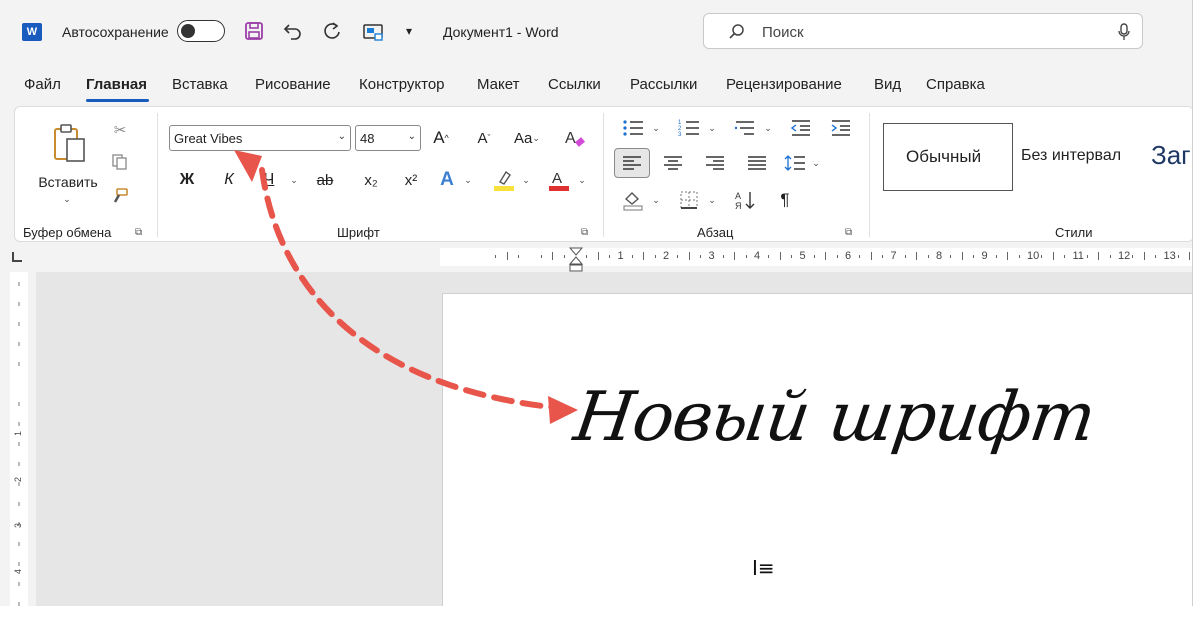 The width and height of the screenshot is (1200, 623). Describe the element at coordinates (600, 614) in the screenshot. I see `torn-edge` at that location.